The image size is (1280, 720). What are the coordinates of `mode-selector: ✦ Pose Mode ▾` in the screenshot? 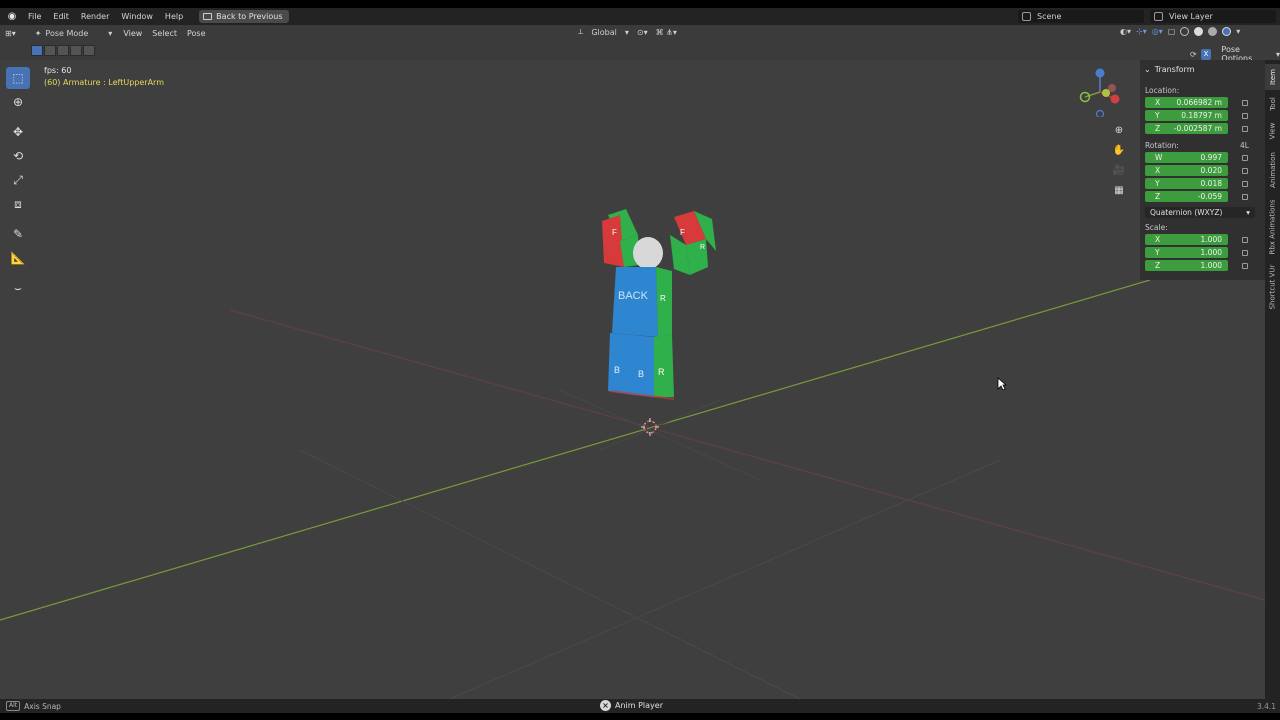 It's located at (74, 33).